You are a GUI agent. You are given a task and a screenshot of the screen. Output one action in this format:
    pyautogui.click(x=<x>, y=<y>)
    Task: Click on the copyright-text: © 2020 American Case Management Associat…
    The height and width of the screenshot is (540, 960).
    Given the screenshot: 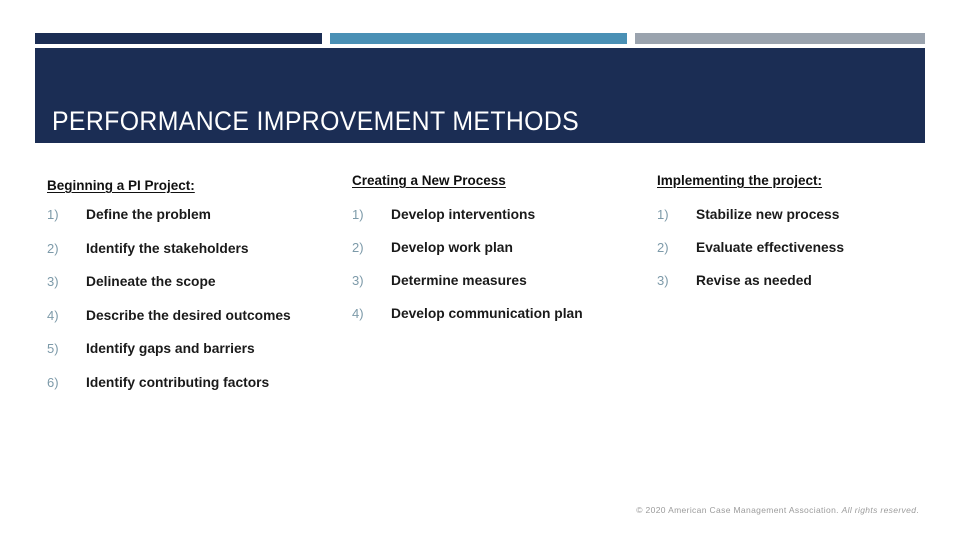 What is the action you would take?
    pyautogui.click(x=737, y=510)
    